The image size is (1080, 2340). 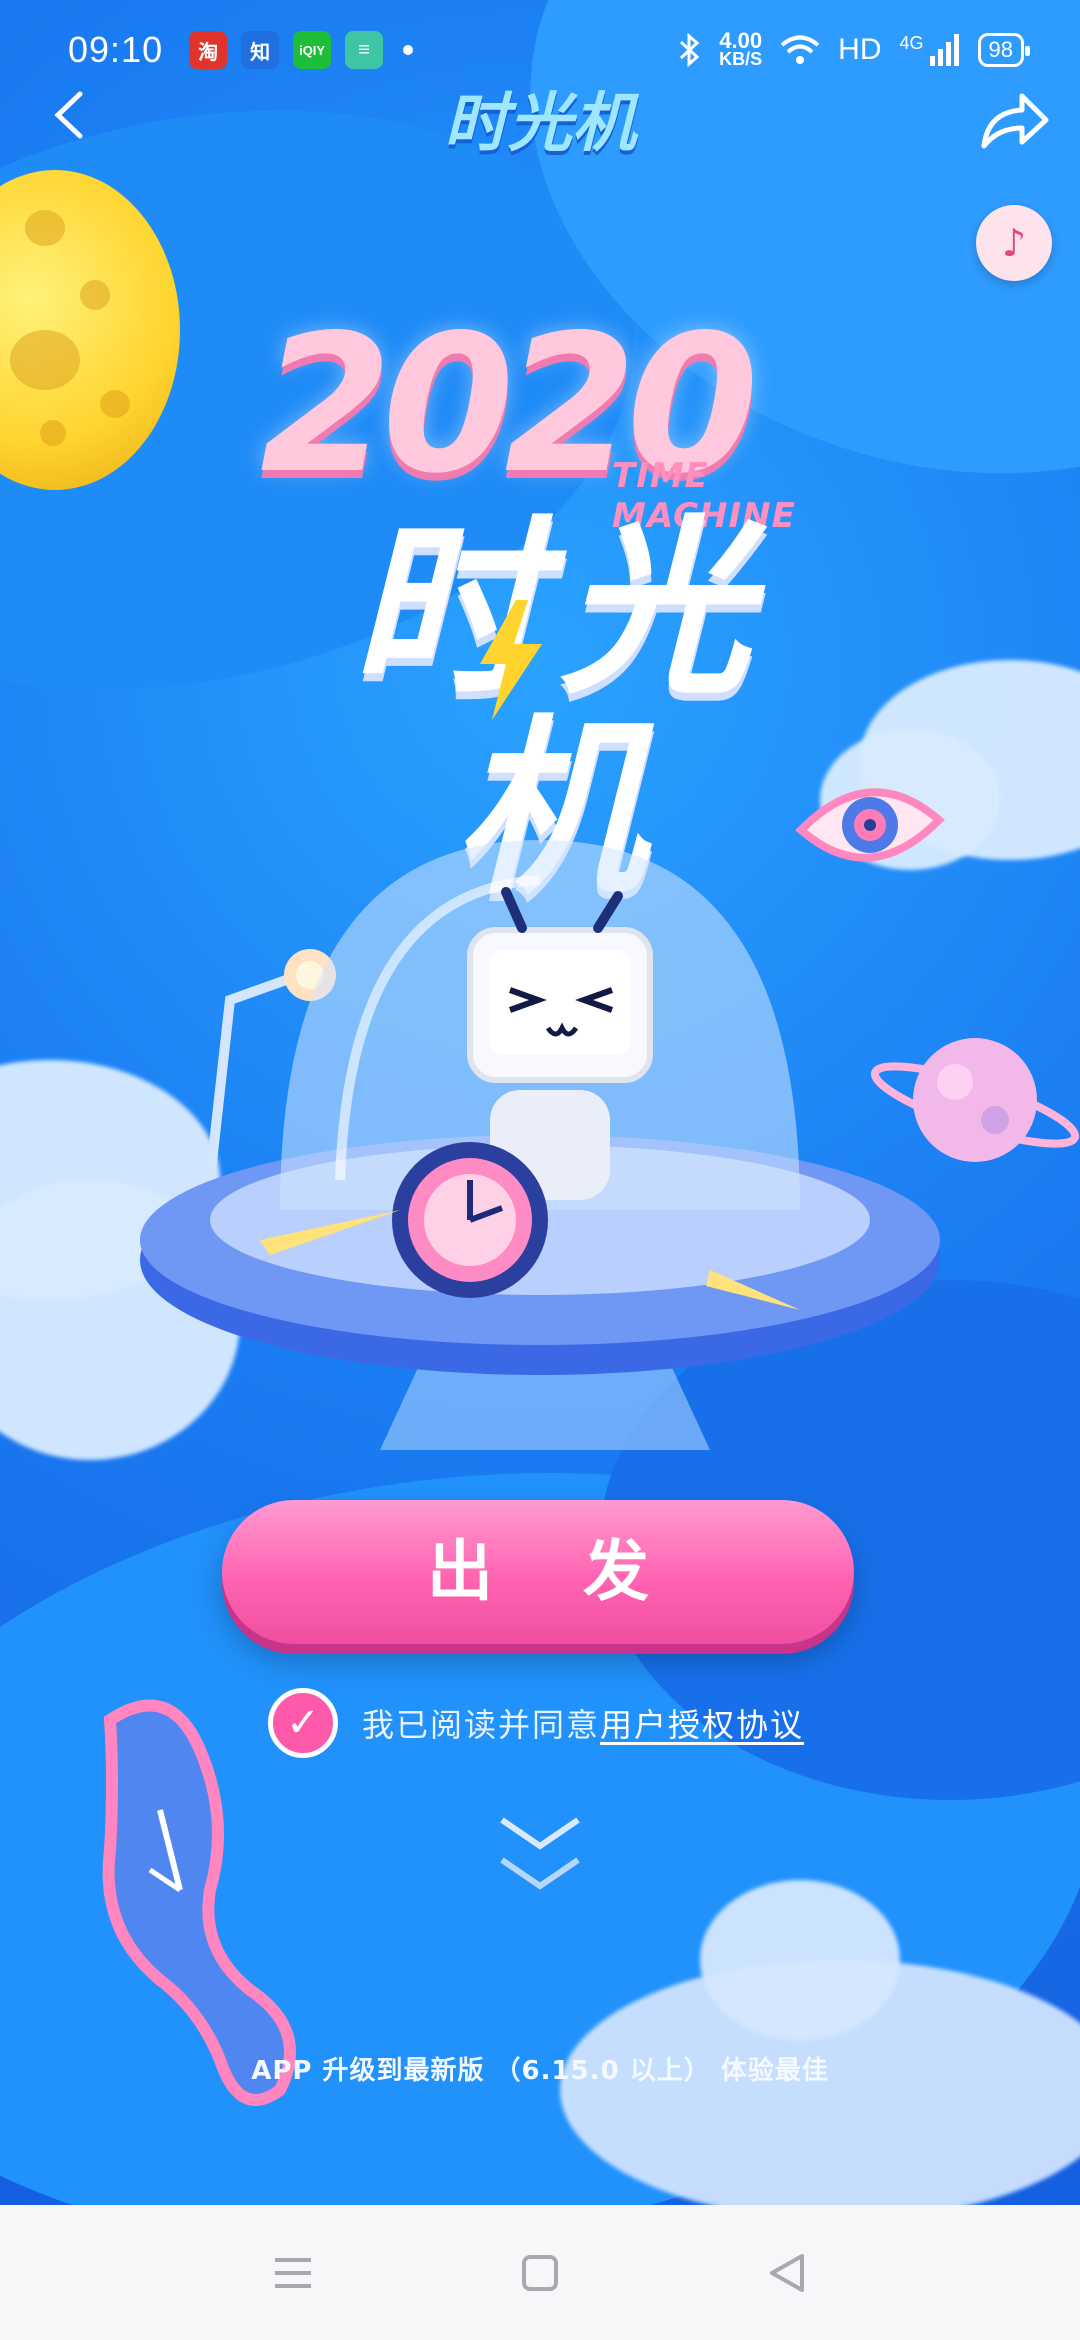 What do you see at coordinates (511, 660) in the screenshot?
I see `lightning-bolt-icon` at bounding box center [511, 660].